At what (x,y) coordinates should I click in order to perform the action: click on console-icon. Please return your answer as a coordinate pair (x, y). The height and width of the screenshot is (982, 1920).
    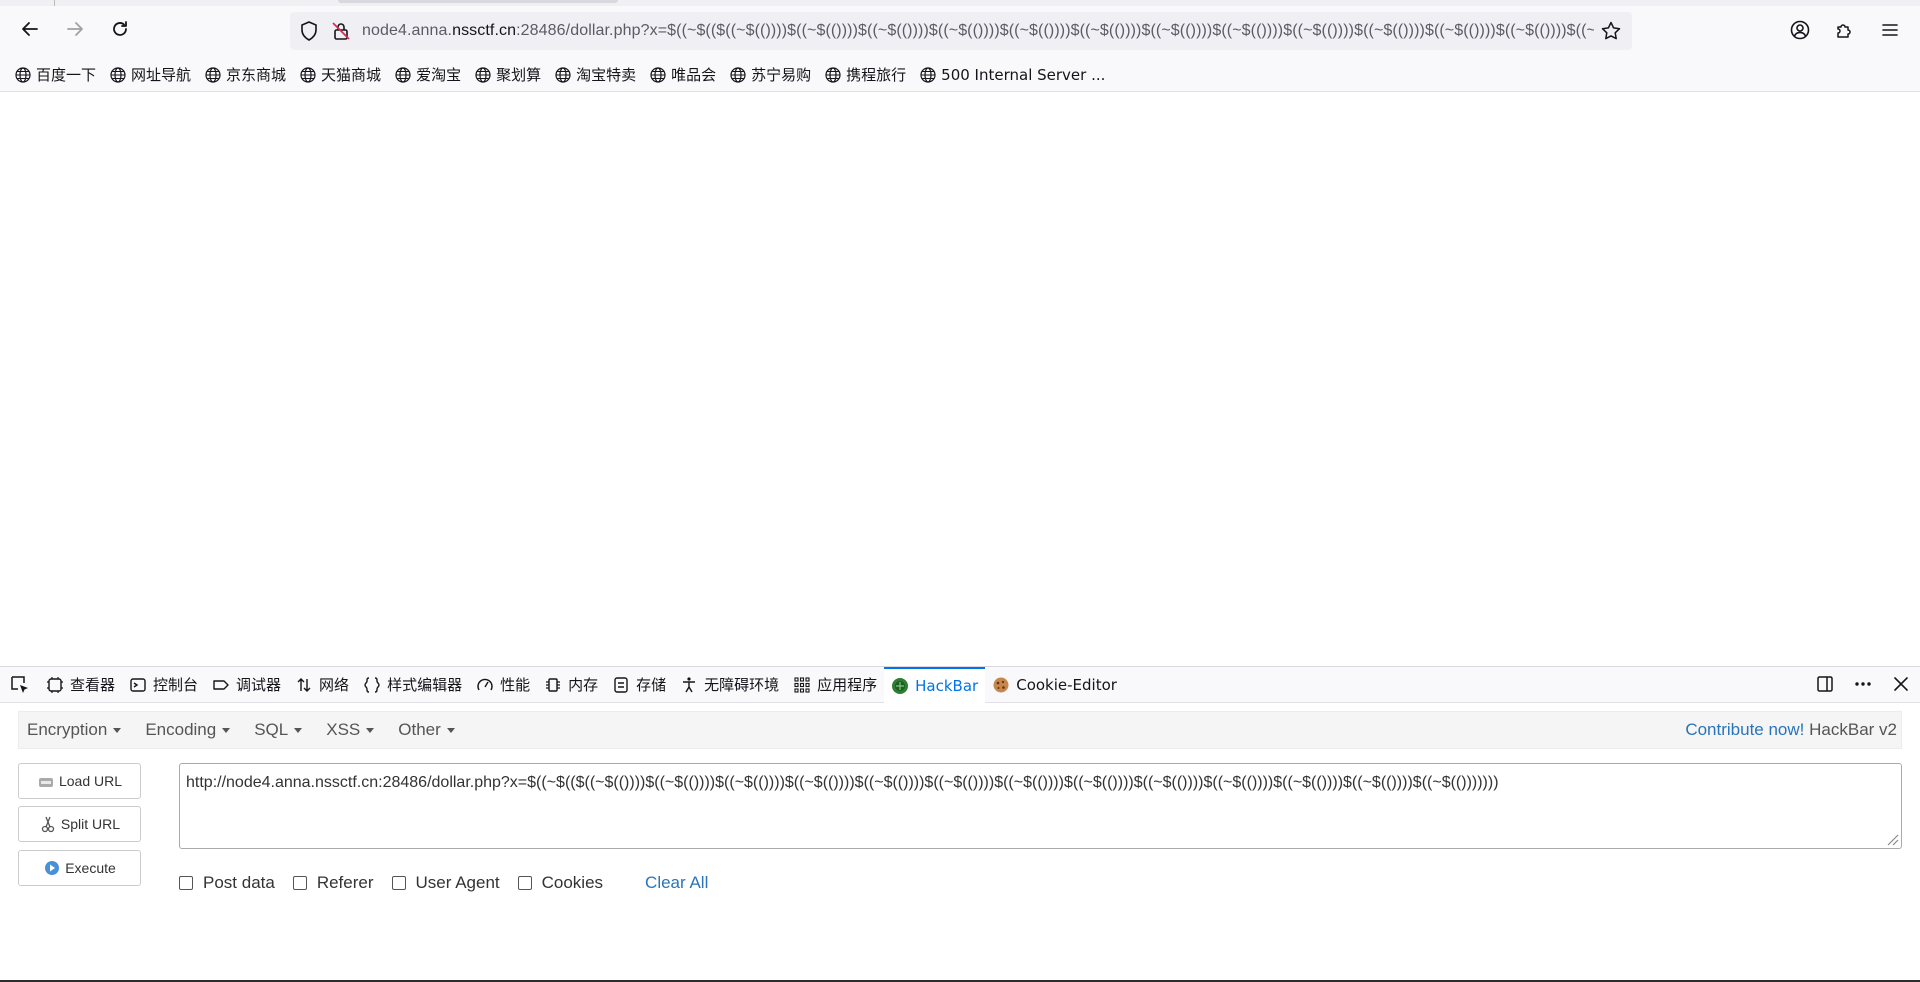
    Looking at the image, I should click on (138, 684).